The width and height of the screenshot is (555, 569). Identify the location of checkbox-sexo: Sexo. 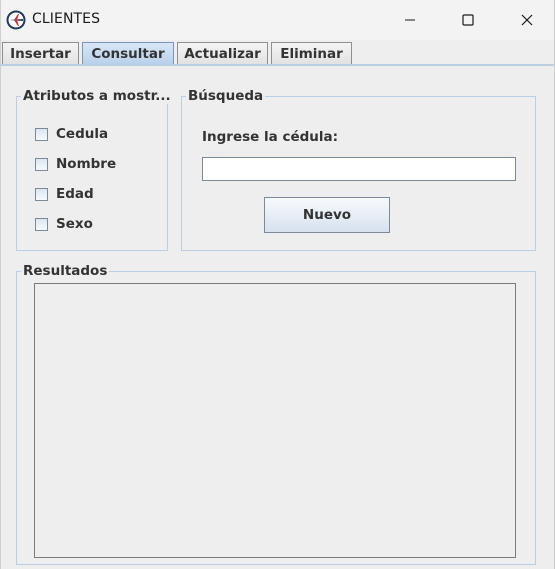
(64, 224).